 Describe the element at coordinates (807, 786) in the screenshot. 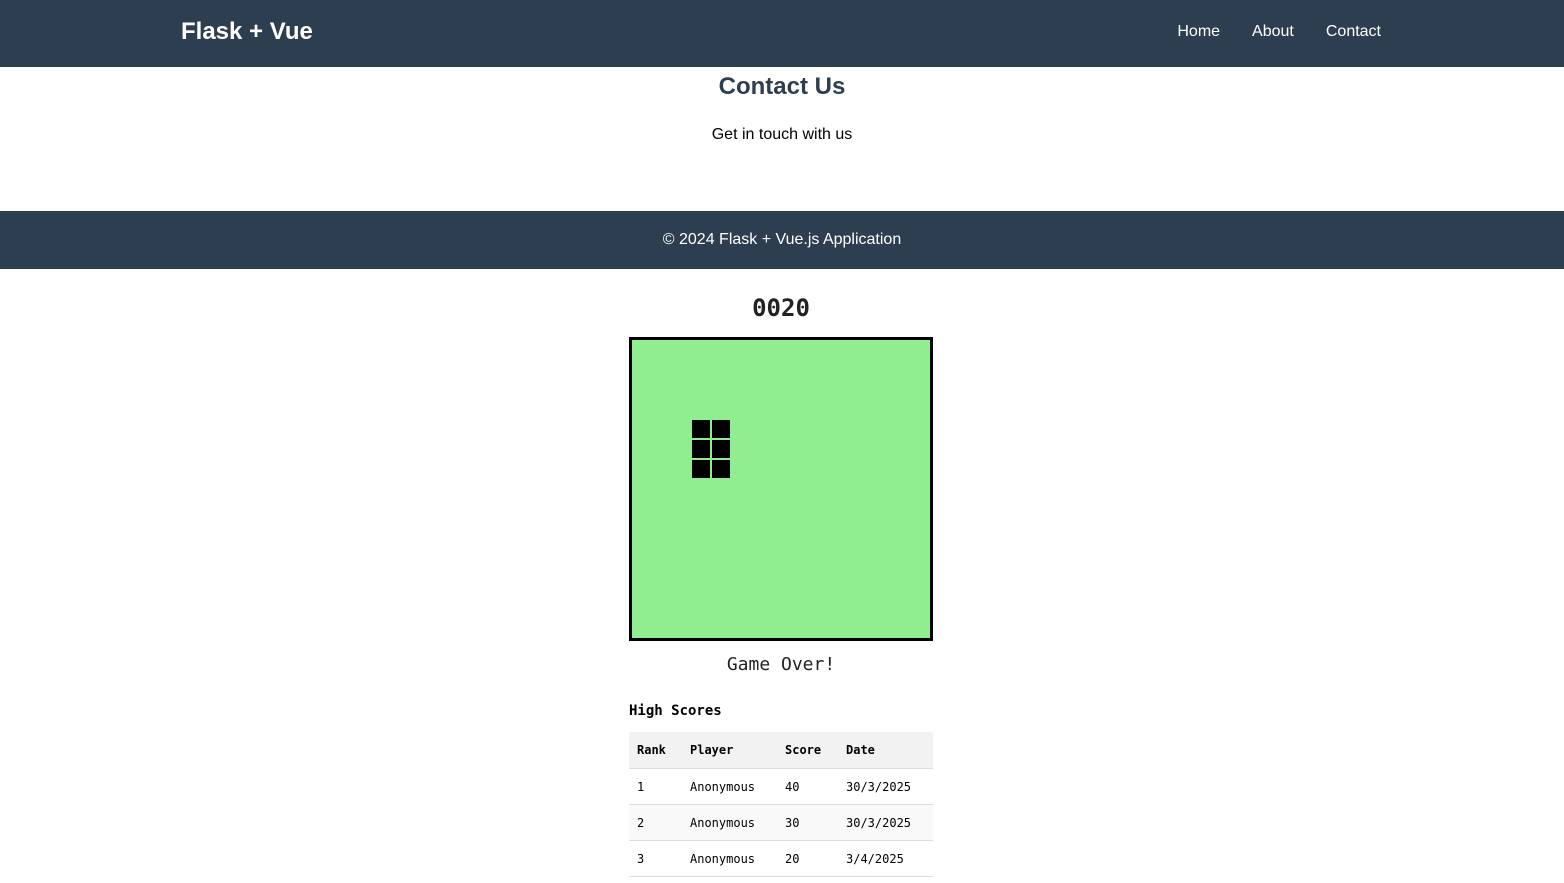

I see `cell-score: 40` at that location.